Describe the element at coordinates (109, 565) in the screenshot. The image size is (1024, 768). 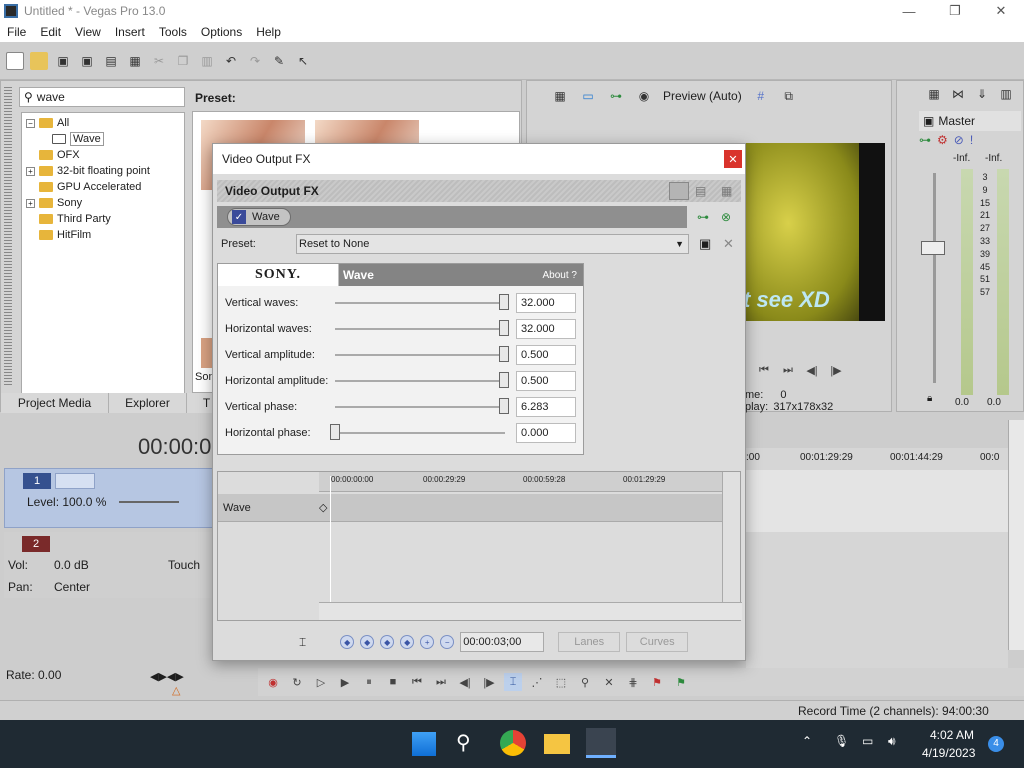
I see `track-2-header: 2 Vol: 0.0 dB Touch Pan: Center` at that location.